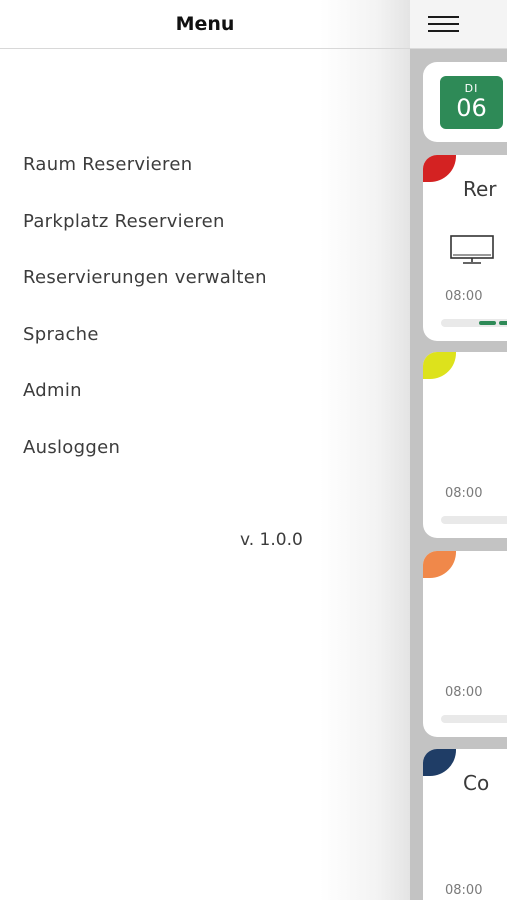 The height and width of the screenshot is (900, 507). What do you see at coordinates (472, 249) in the screenshot?
I see `screen-icon` at bounding box center [472, 249].